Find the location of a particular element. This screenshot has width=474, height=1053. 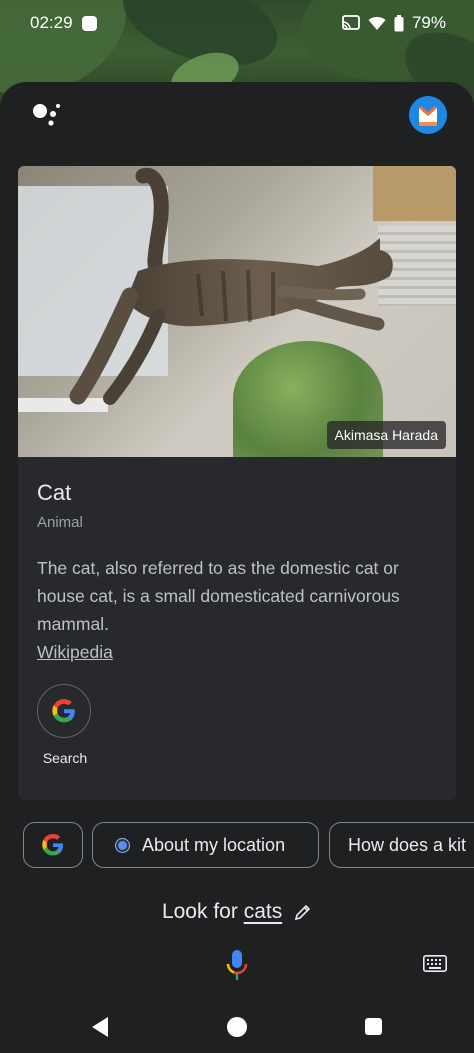

wifi-icon is located at coordinates (377, 23).